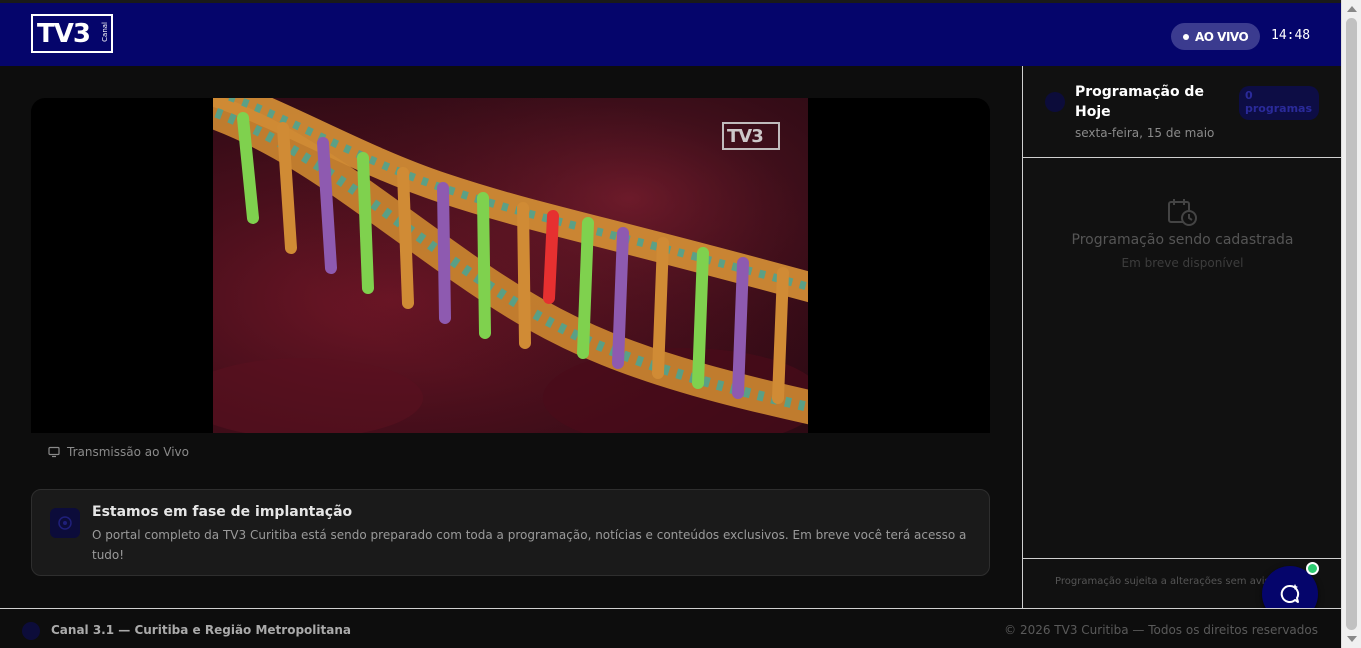 Image resolution: width=1361 pixels, height=648 pixels. Describe the element at coordinates (670, 33) in the screenshot. I see `site-header: TV3 Canal AO VIVO 14:48` at that location.